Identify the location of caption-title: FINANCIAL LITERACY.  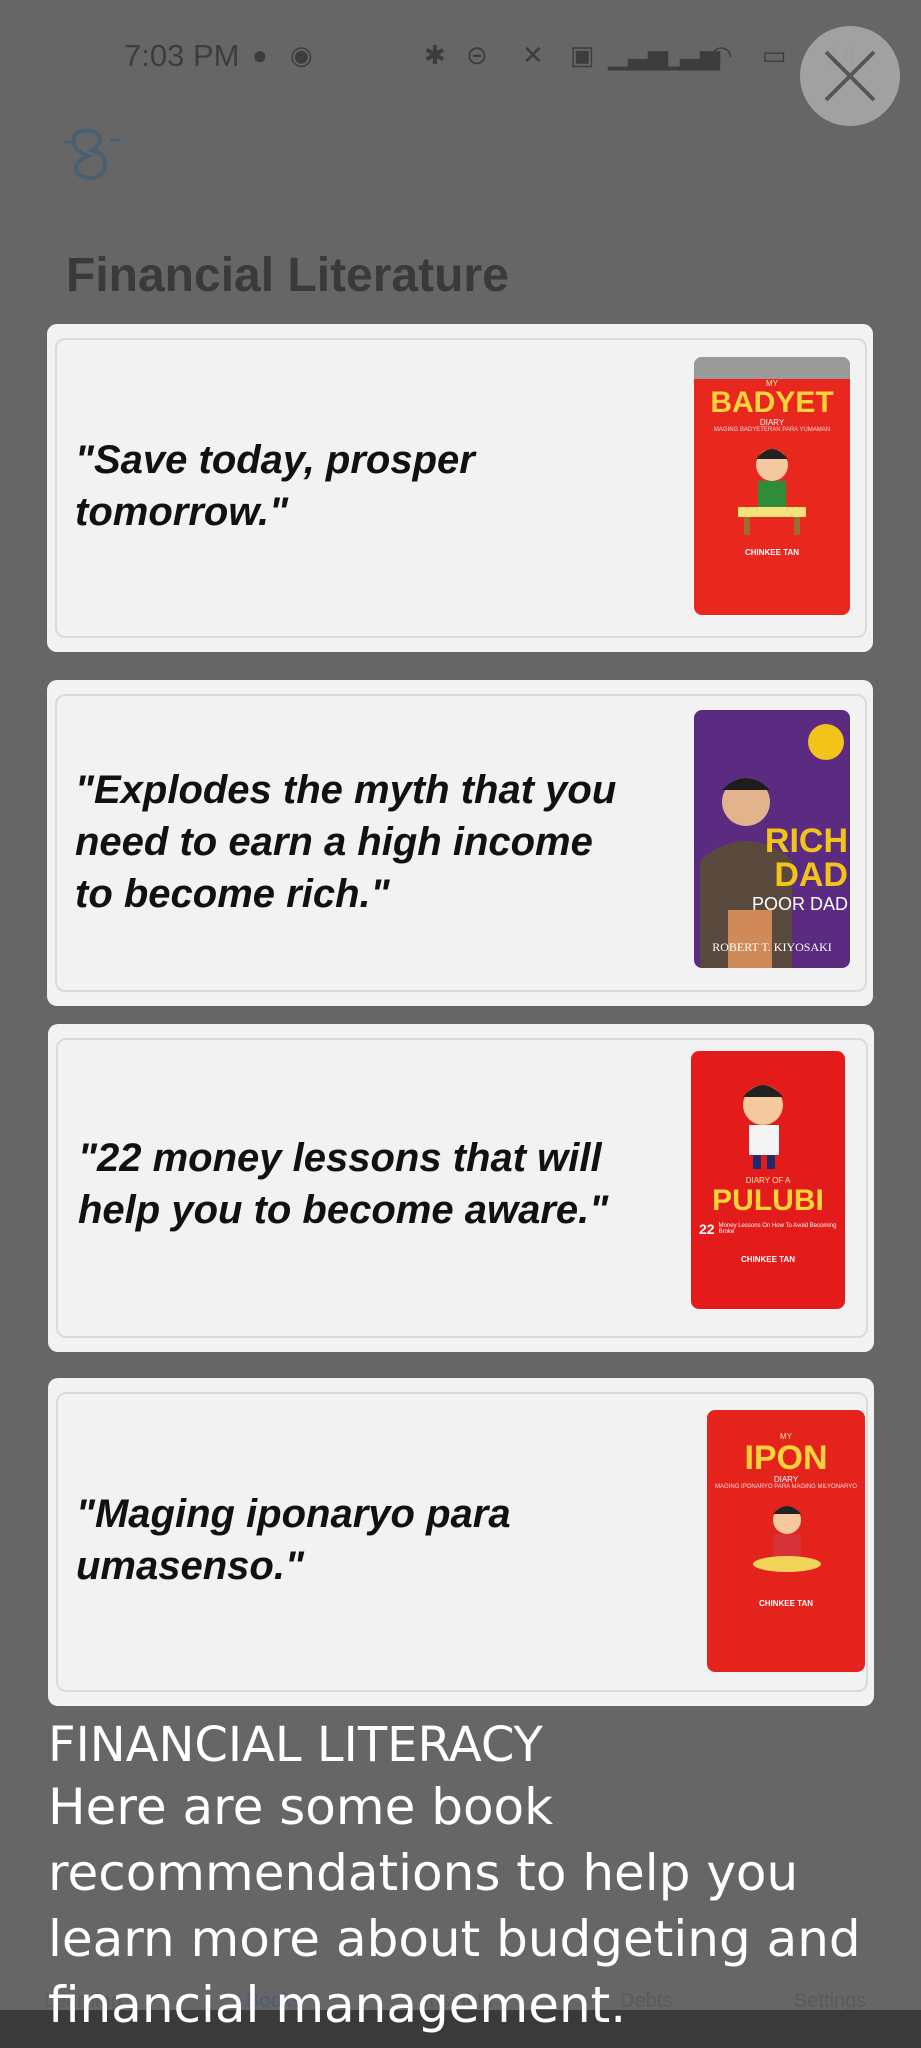
(295, 1745).